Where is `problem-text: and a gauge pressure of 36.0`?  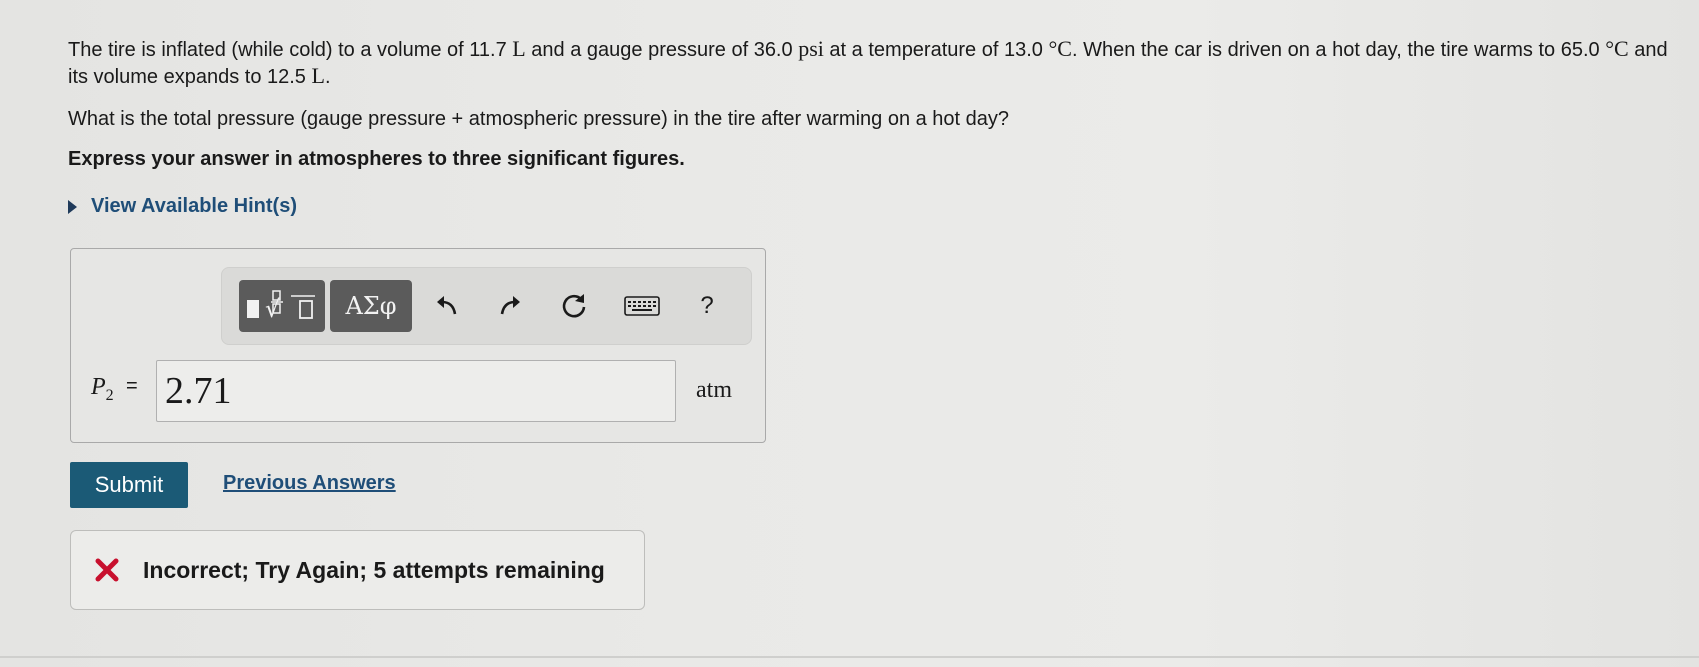
problem-text: and a gauge pressure of 36.0 is located at coordinates (659, 50).